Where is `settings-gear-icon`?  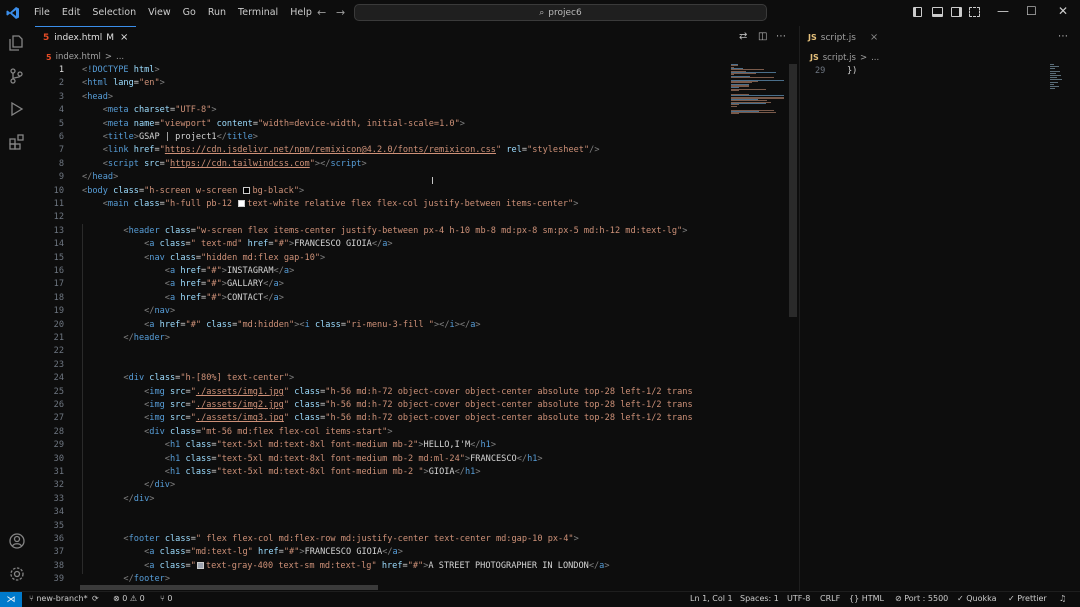 settings-gear-icon is located at coordinates (16, 573).